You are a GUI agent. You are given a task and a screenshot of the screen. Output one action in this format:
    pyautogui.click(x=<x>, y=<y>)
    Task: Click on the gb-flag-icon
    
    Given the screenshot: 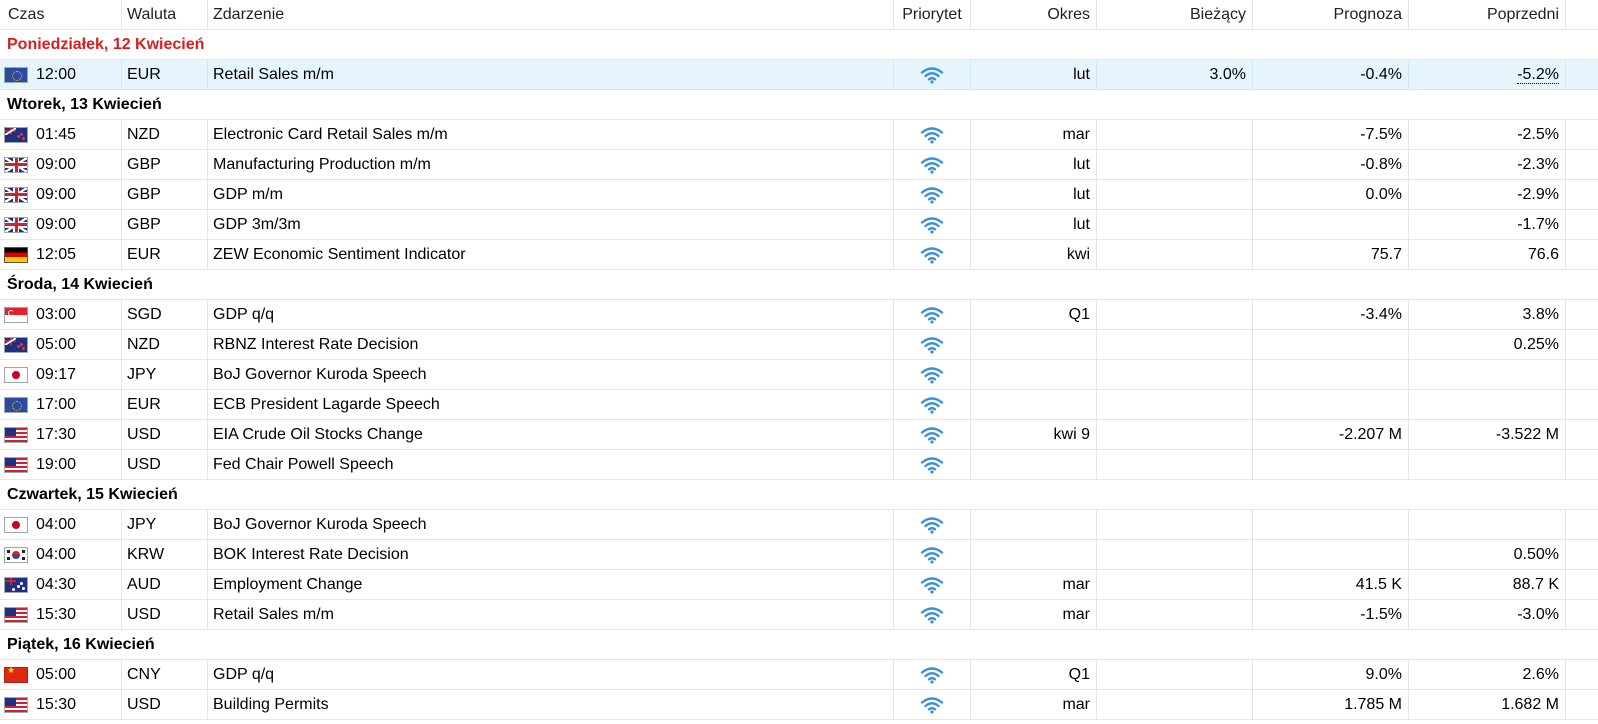 What is the action you would take?
    pyautogui.click(x=16, y=164)
    